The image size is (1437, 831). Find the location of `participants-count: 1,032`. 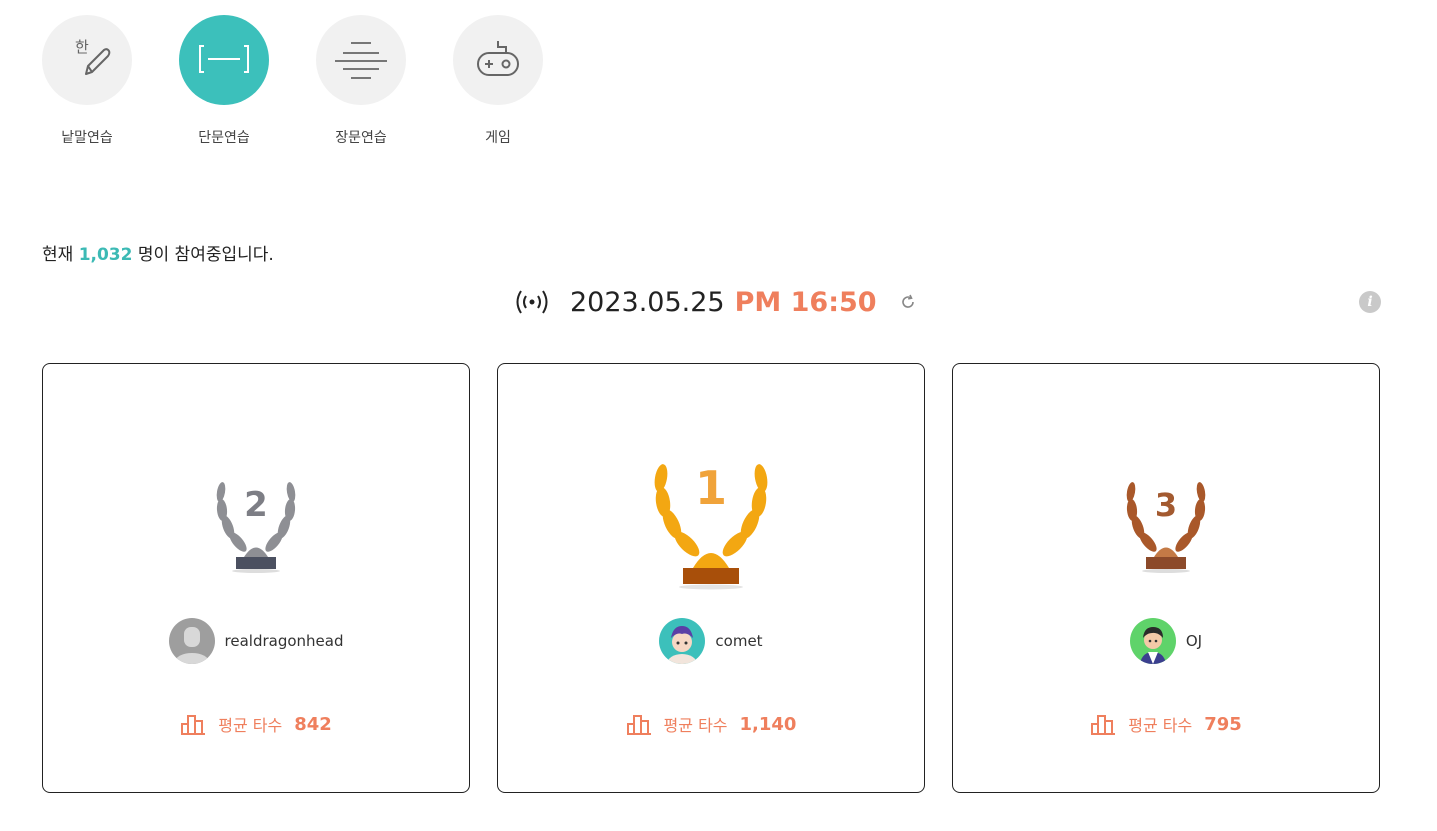

participants-count: 1,032 is located at coordinates (105, 255).